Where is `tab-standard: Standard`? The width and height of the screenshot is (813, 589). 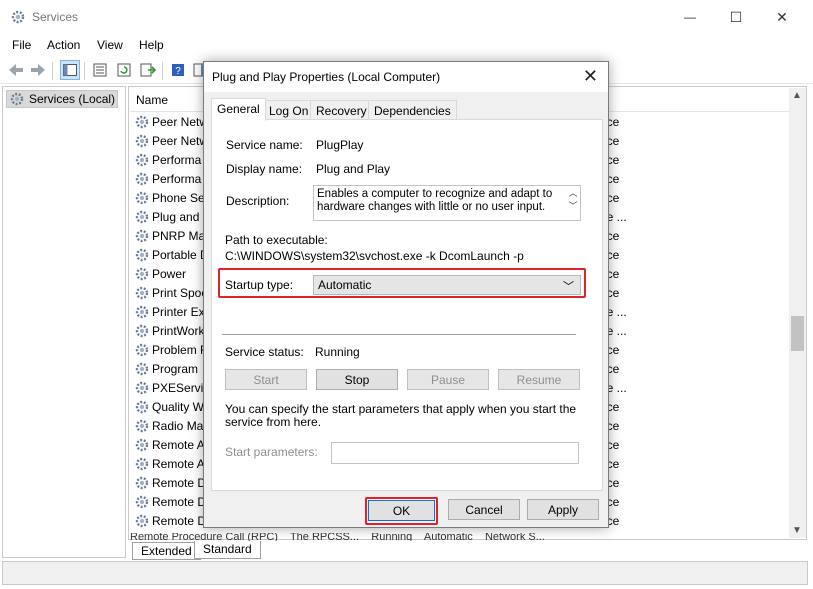
tab-standard: Standard is located at coordinates (227, 550).